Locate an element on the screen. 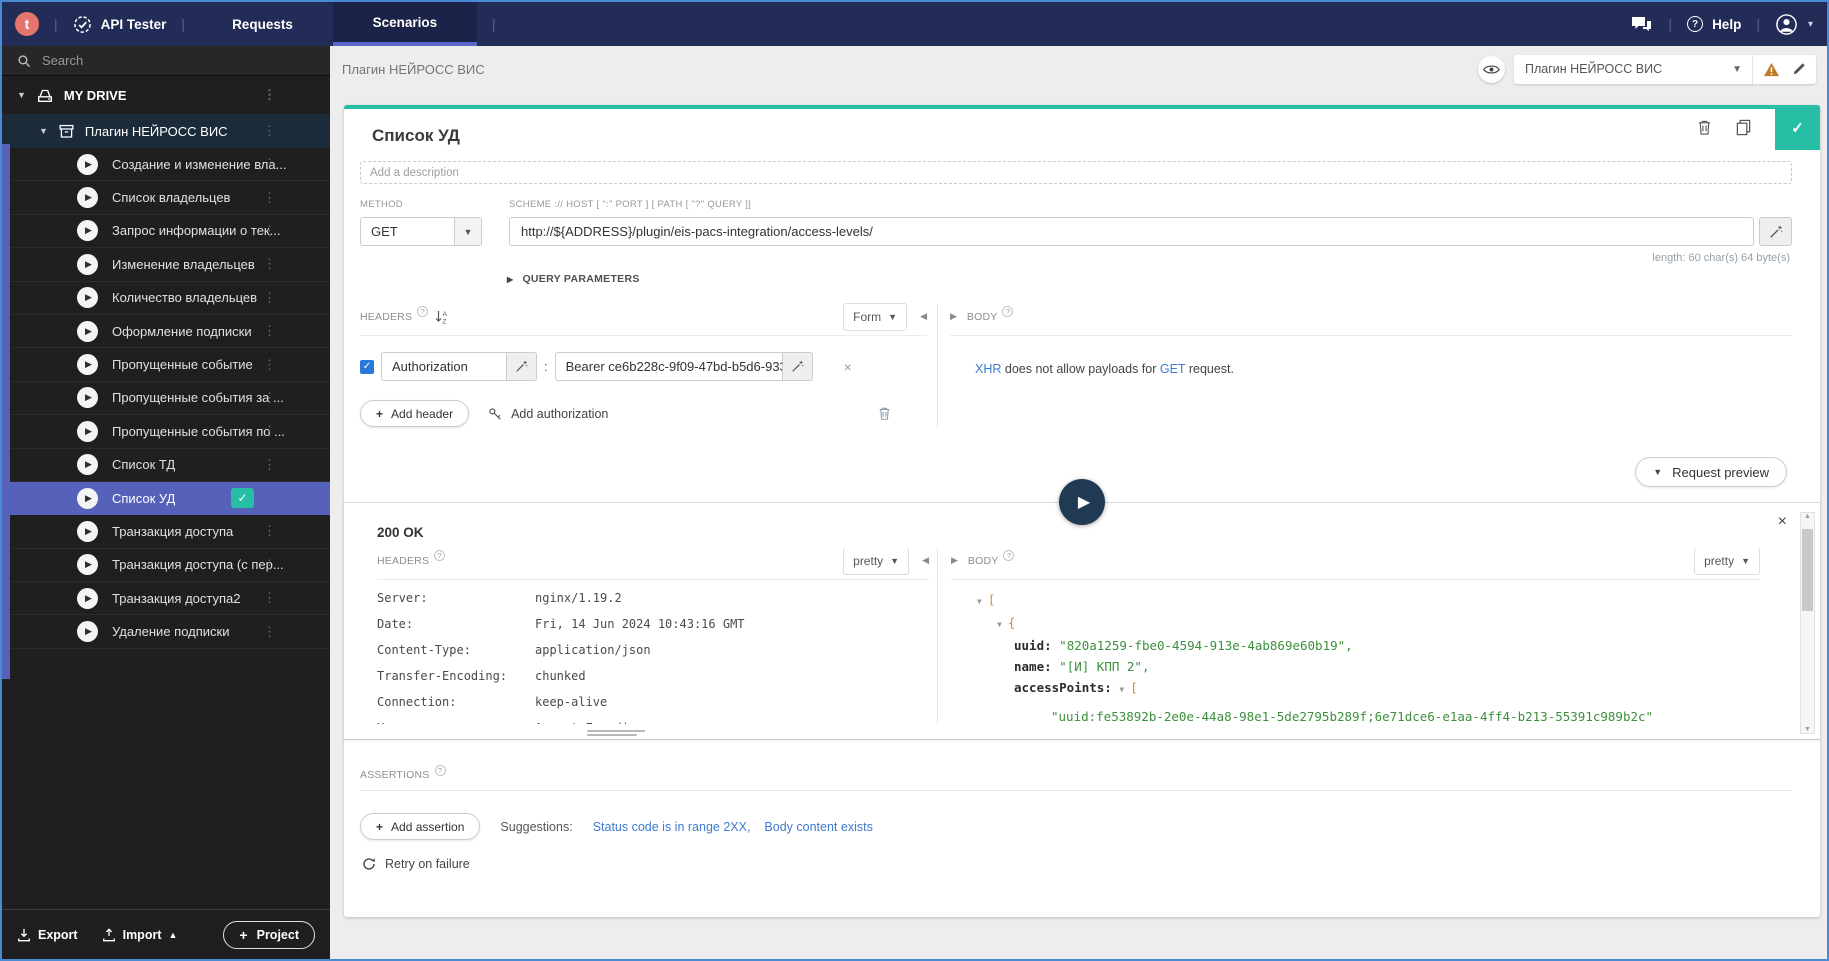  account-icon is located at coordinates (1786, 24).